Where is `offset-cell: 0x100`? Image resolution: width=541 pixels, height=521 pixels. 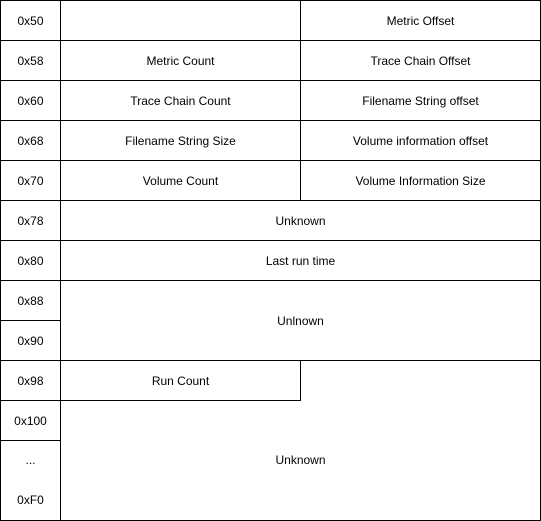
offset-cell: 0x100 is located at coordinates (30, 420).